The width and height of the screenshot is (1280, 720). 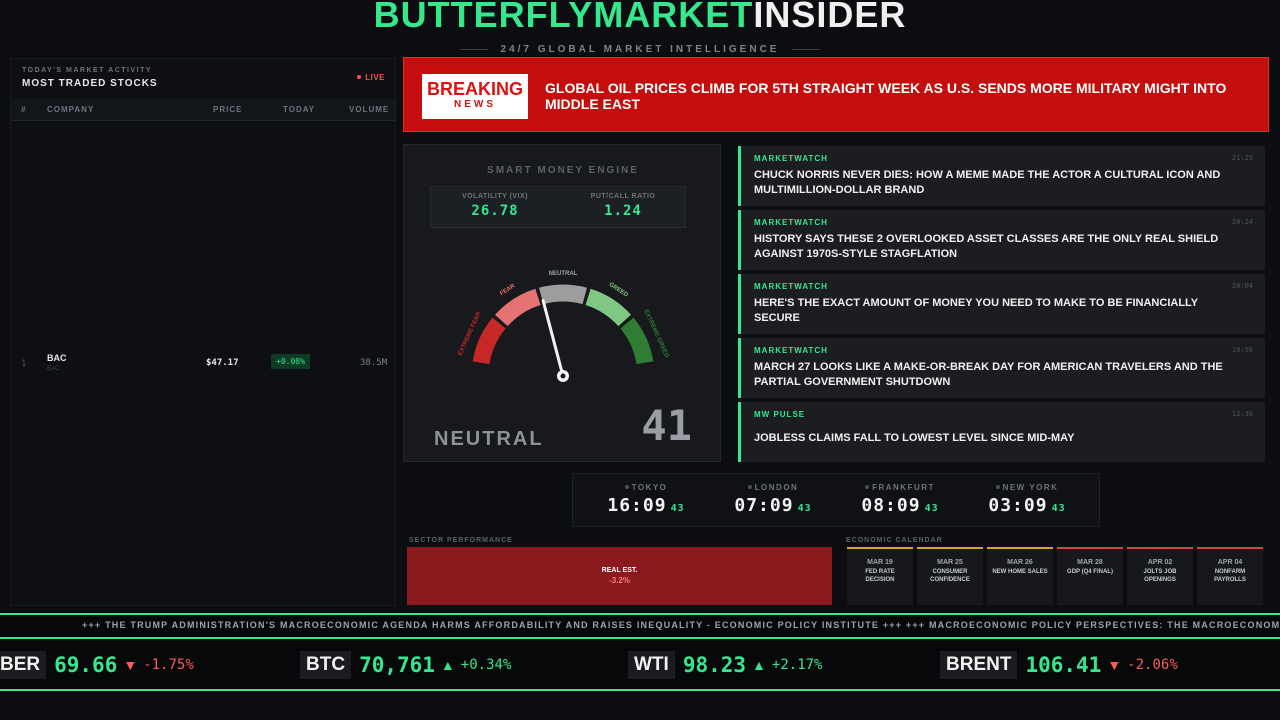 I want to click on gauge-zone-label: FEAR, so click(x=508, y=290).